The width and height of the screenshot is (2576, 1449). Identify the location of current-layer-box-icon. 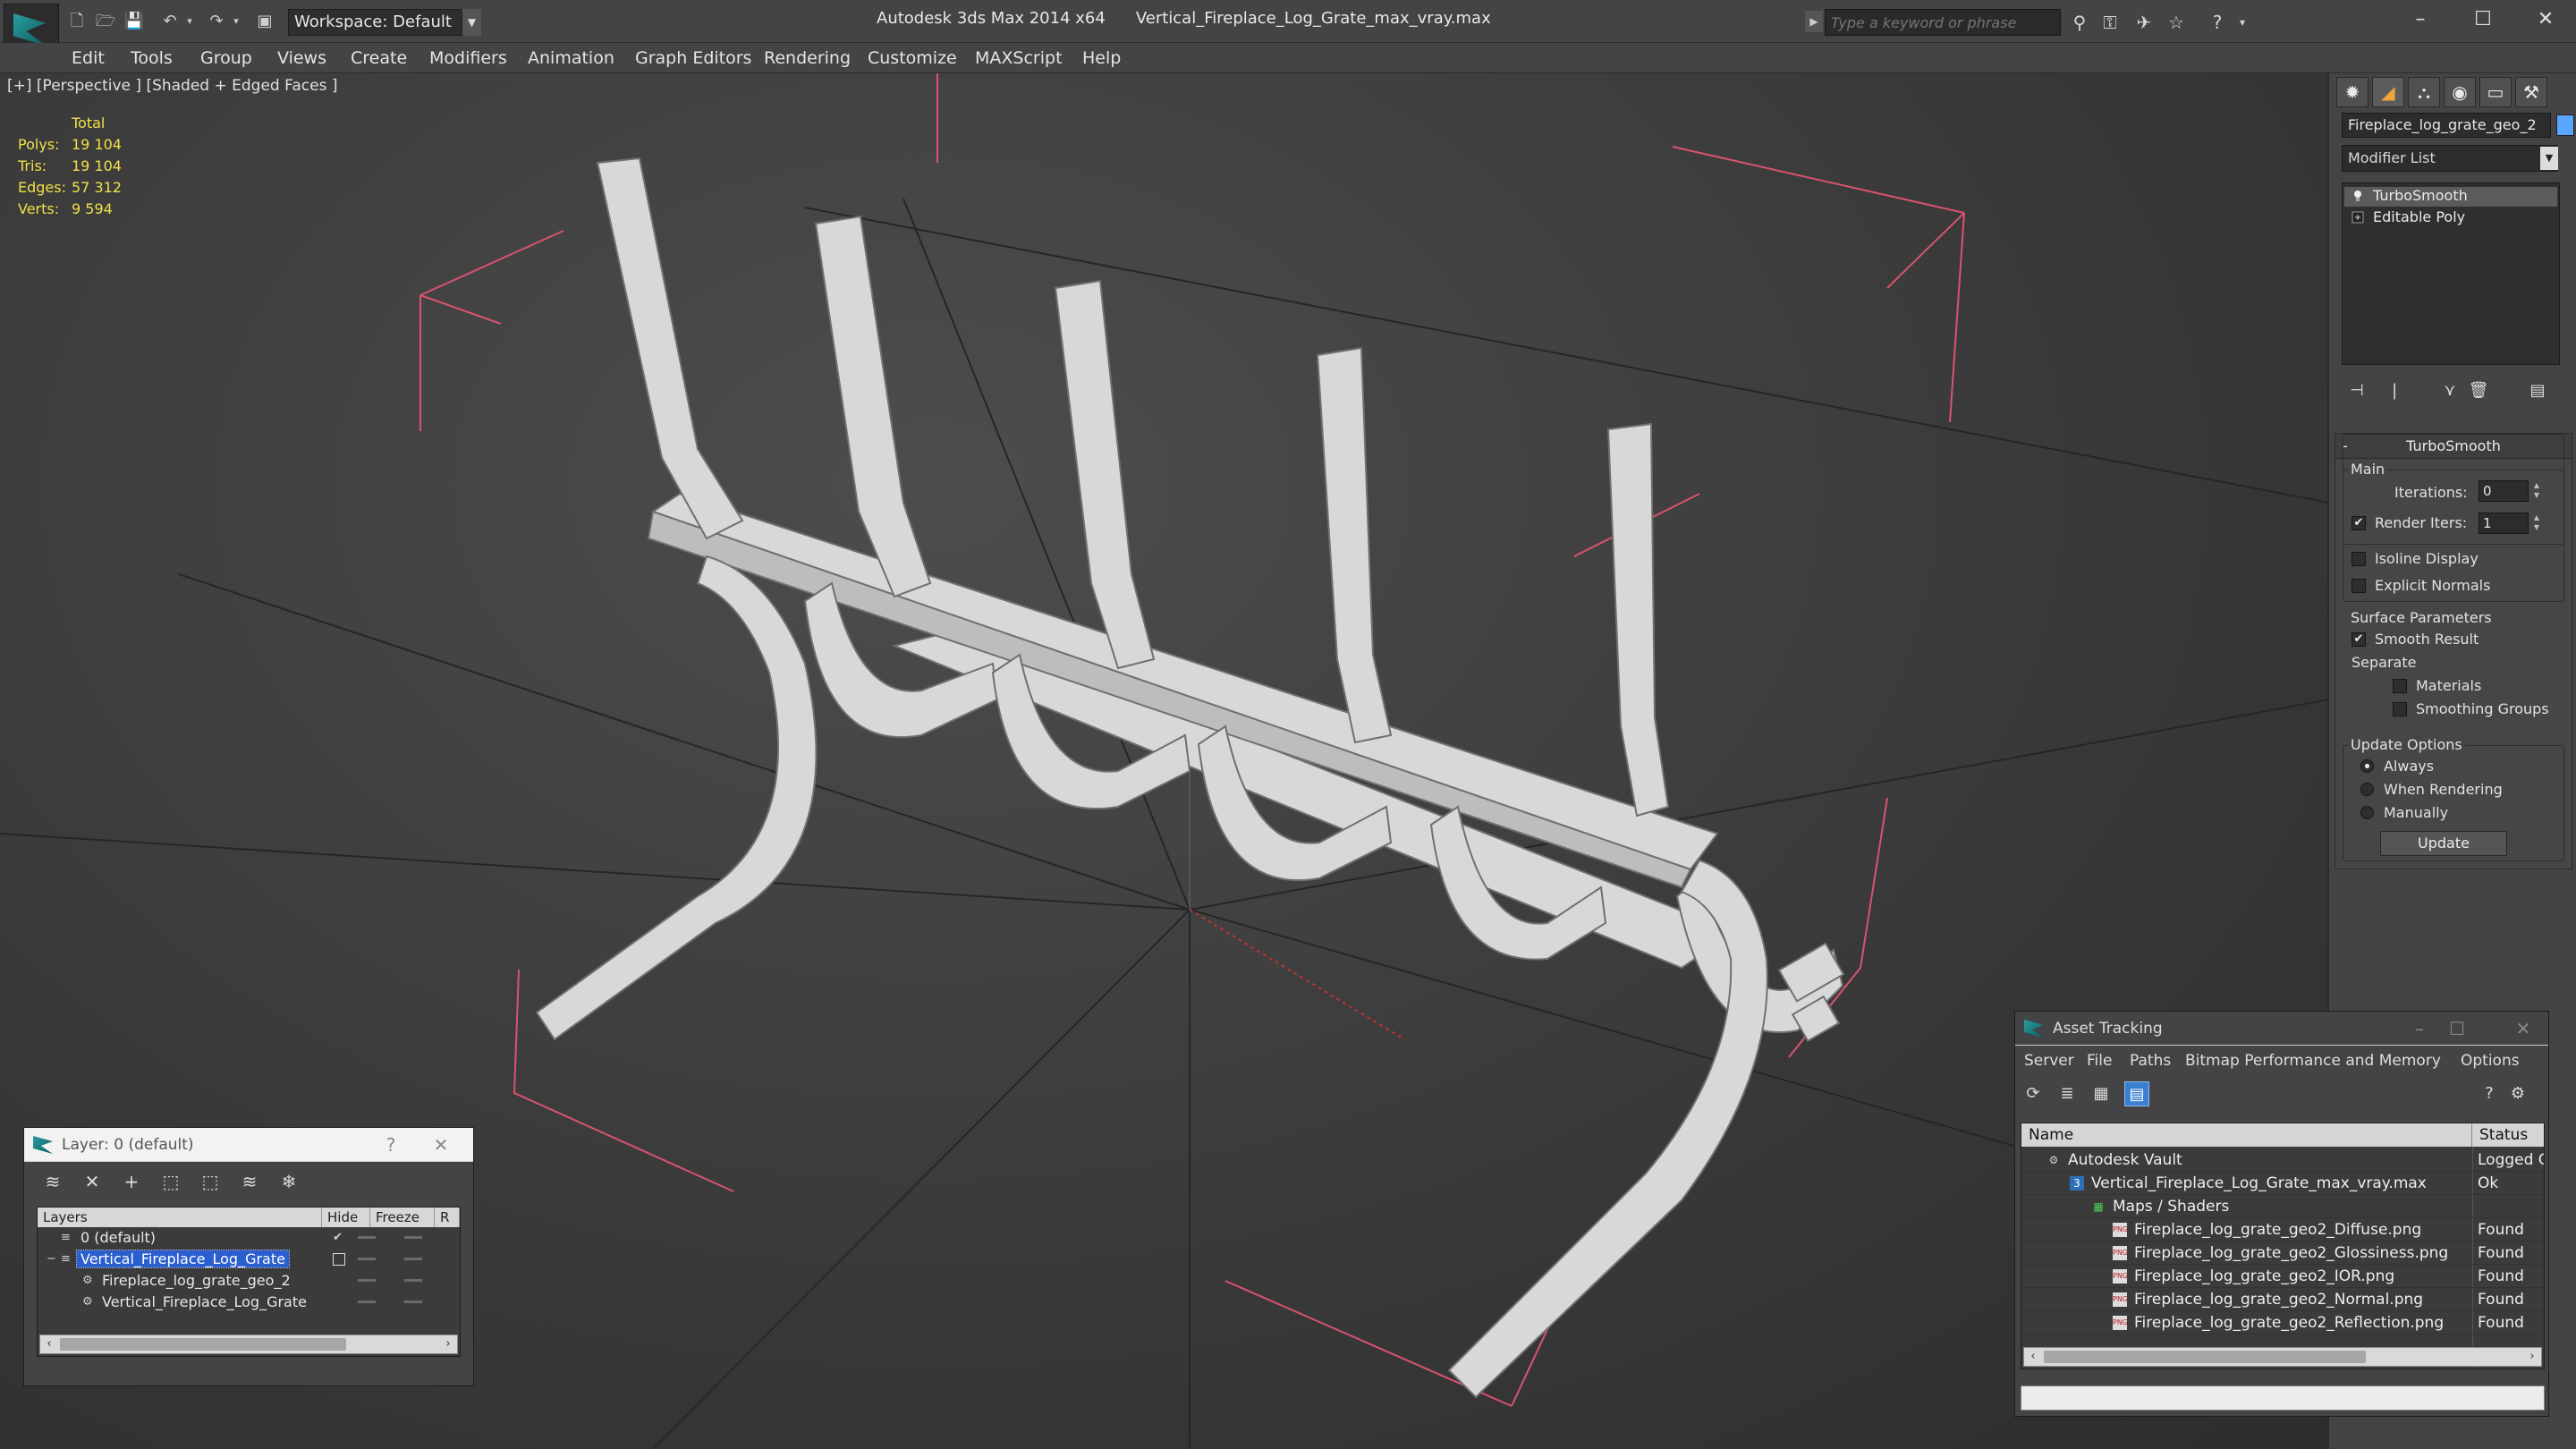
(339, 1259).